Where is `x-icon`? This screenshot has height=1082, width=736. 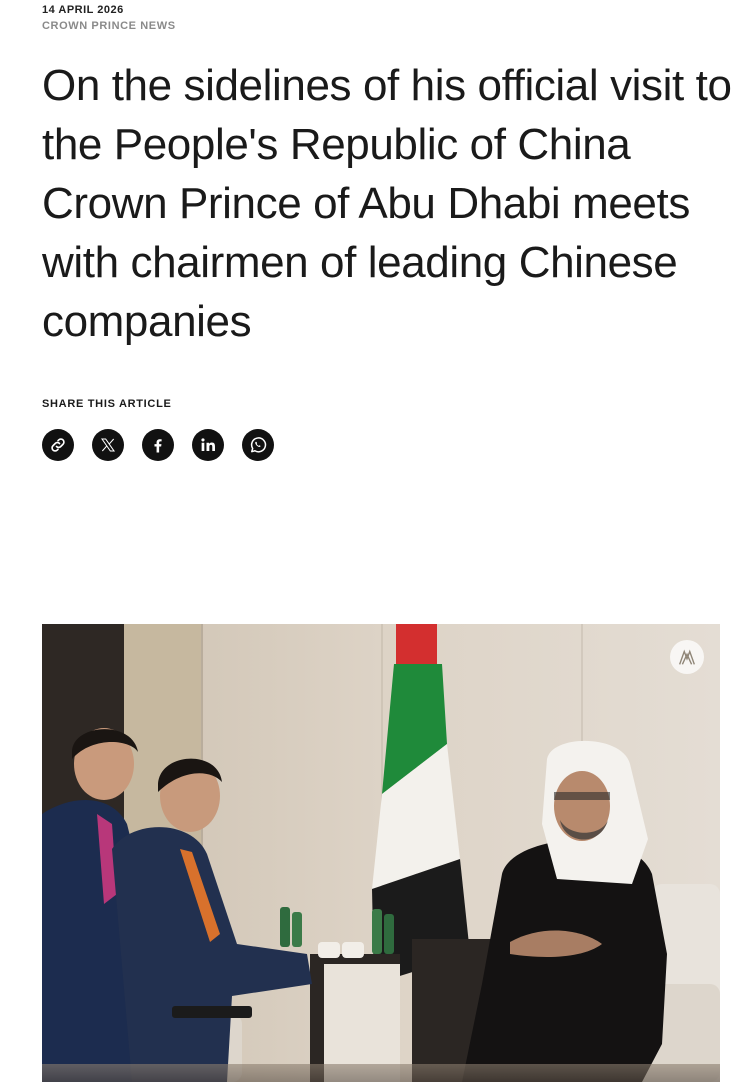 x-icon is located at coordinates (108, 445).